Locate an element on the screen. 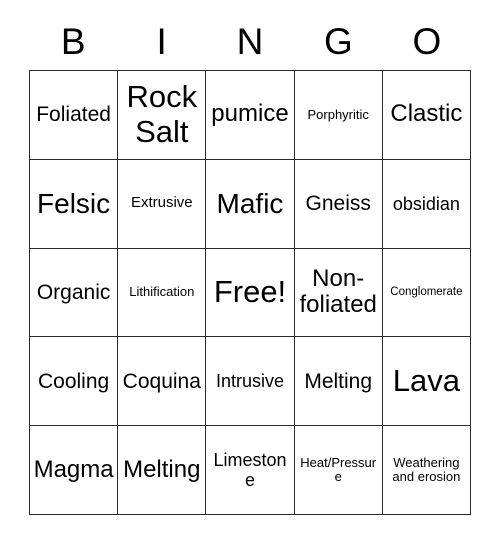 This screenshot has height=544, width=500. bingo-cell-label: Intrusive is located at coordinates (249, 381).